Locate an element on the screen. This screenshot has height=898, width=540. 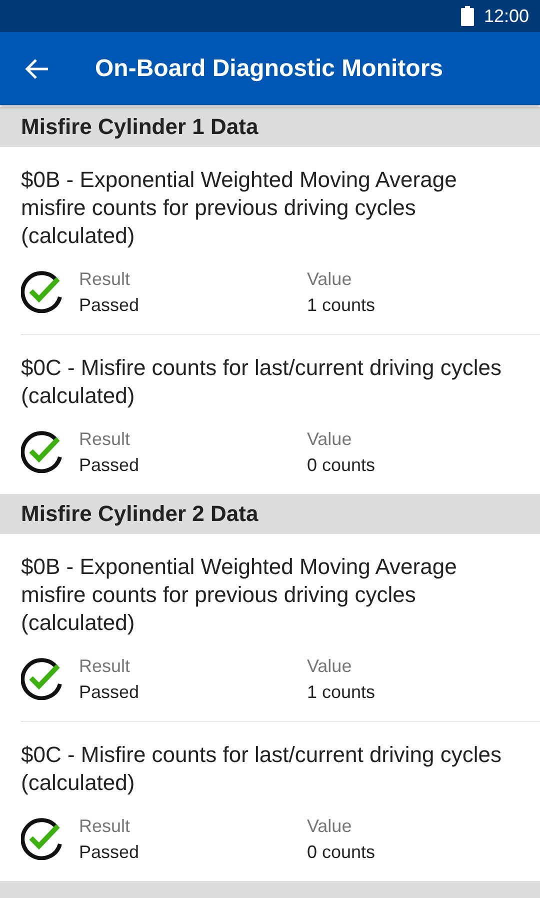
section-title: Misfire Cylinder 2 Data is located at coordinates (139, 514).